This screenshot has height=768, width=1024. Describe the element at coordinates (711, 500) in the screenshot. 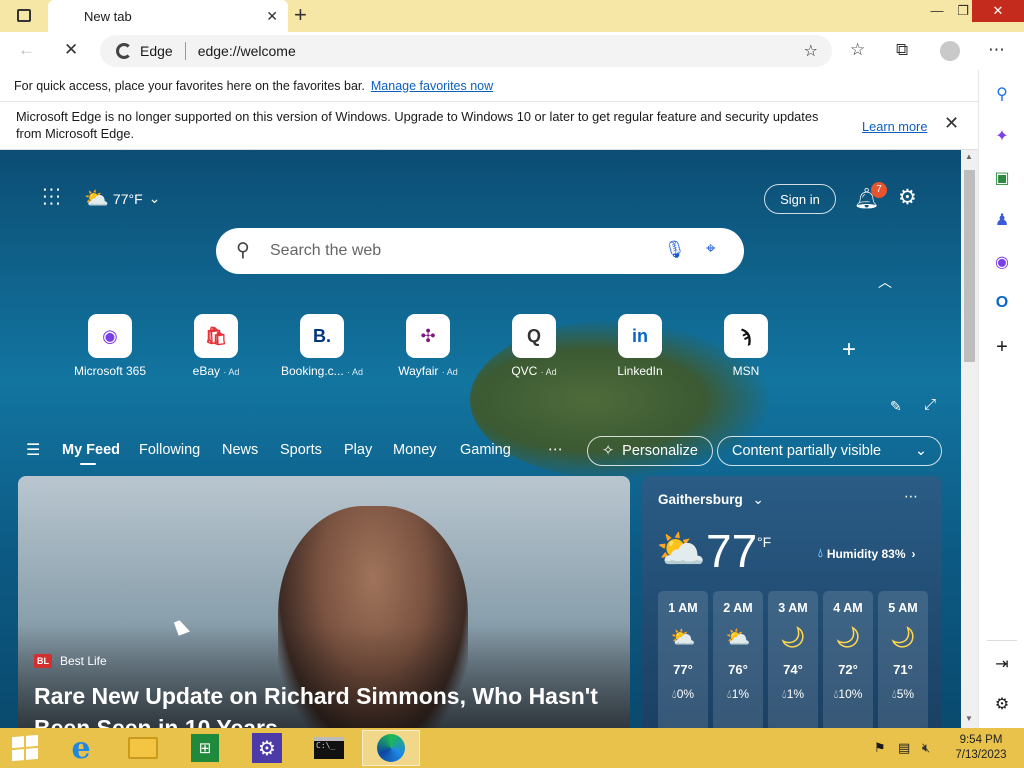

I see `weather-location: Gaithersburg ⌄` at that location.